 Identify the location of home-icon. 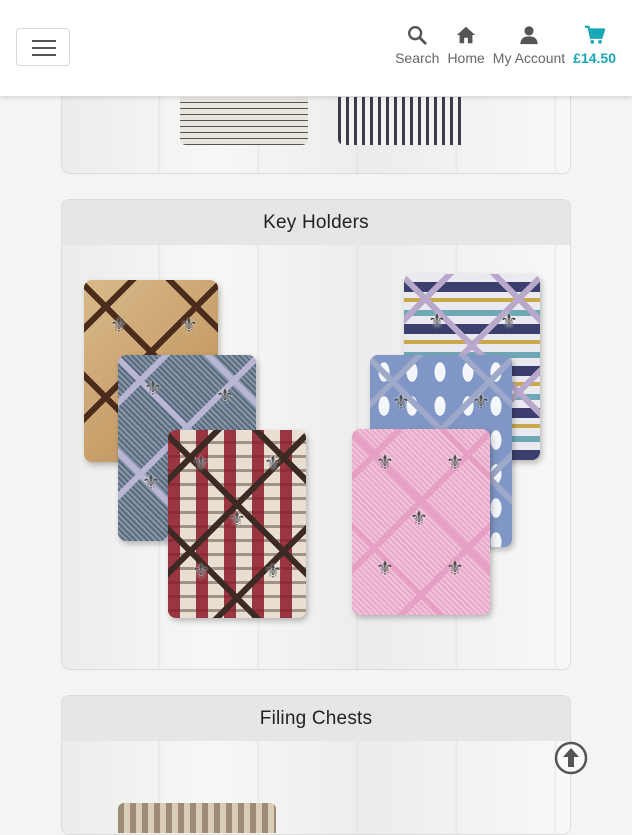
(466, 35).